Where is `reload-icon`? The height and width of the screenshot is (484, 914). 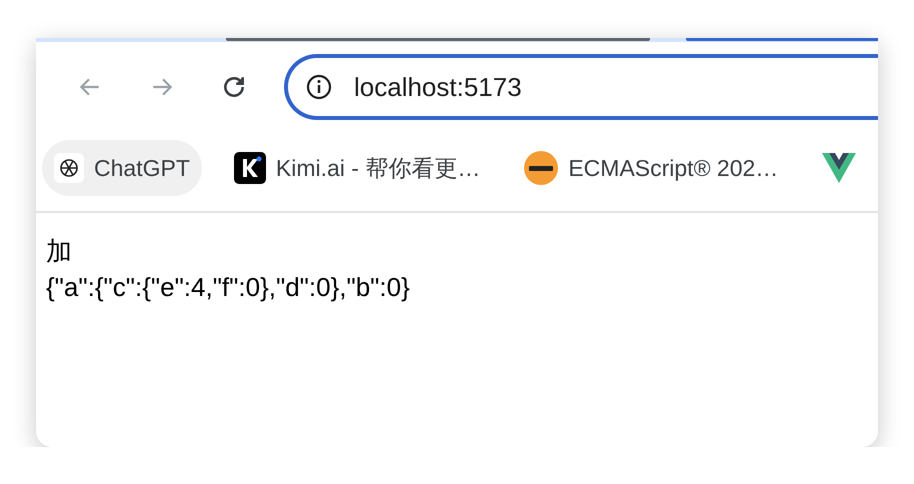 reload-icon is located at coordinates (234, 87).